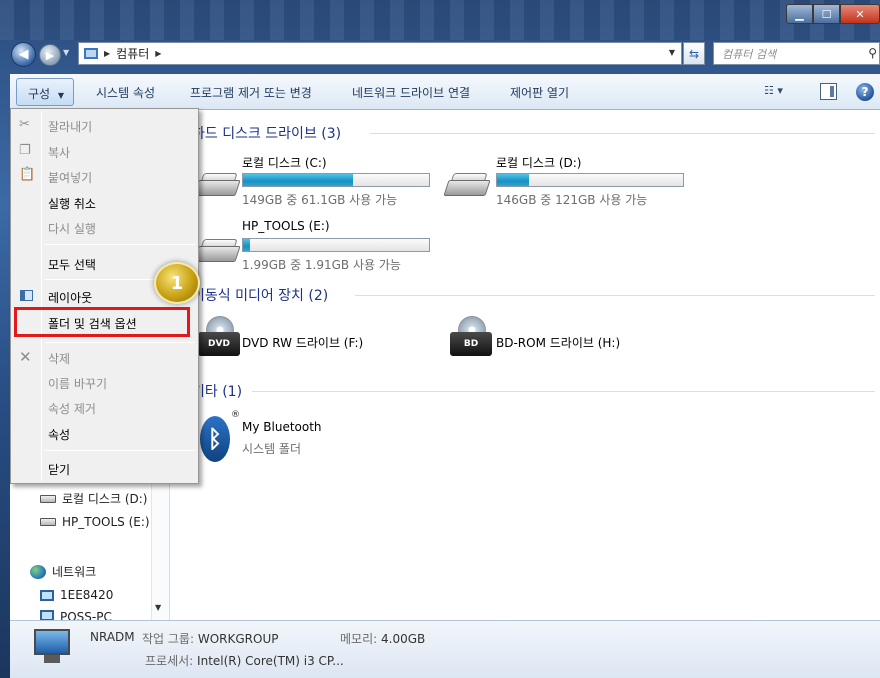  What do you see at coordinates (513, 180) in the screenshot?
I see `drive-d-usage-fill` at bounding box center [513, 180].